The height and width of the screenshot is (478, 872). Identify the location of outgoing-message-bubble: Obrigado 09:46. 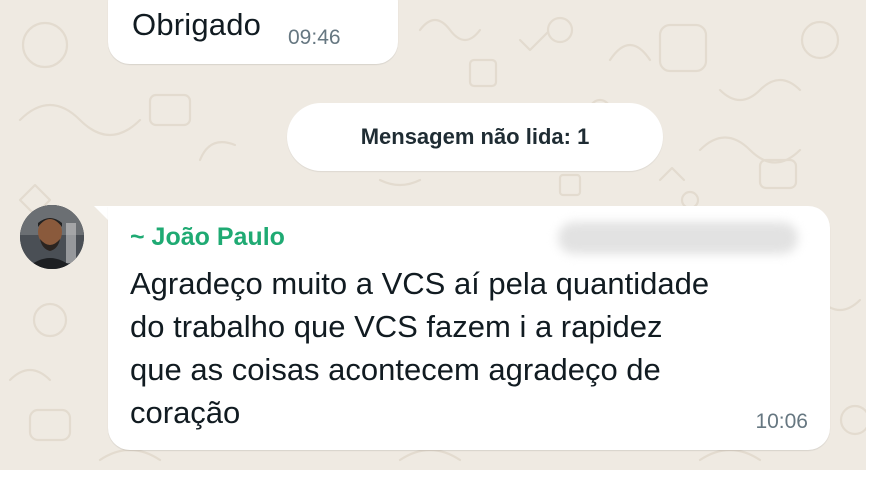
(253, 32).